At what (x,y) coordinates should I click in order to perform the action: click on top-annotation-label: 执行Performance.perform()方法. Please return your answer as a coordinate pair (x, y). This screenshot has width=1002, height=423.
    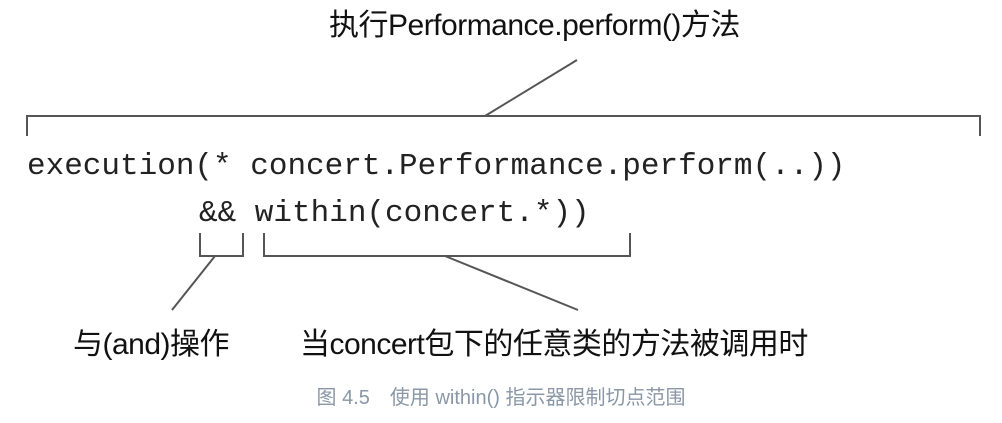
    Looking at the image, I should click on (534, 25).